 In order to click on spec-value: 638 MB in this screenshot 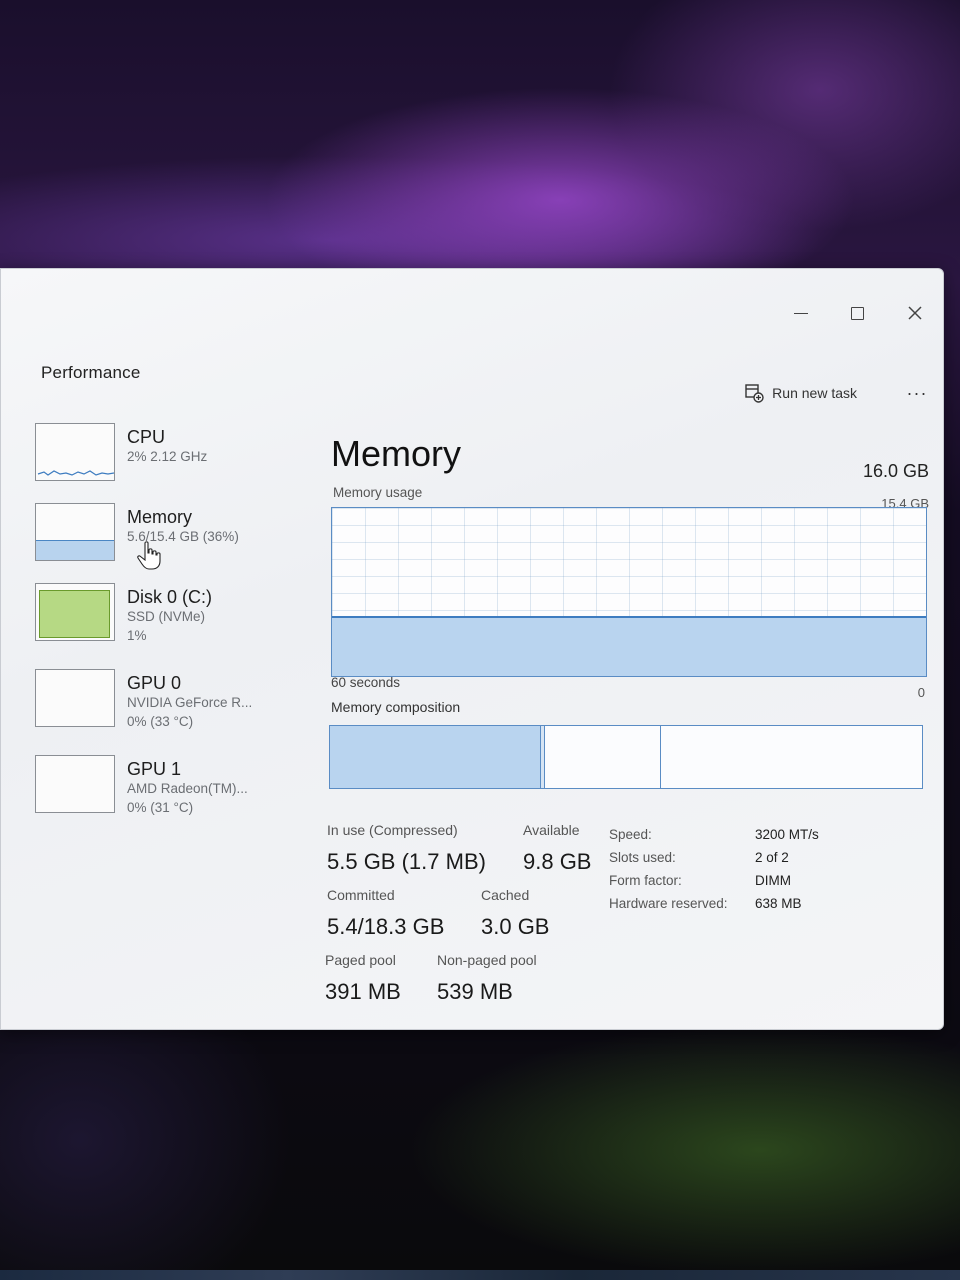, I will do `click(778, 903)`.